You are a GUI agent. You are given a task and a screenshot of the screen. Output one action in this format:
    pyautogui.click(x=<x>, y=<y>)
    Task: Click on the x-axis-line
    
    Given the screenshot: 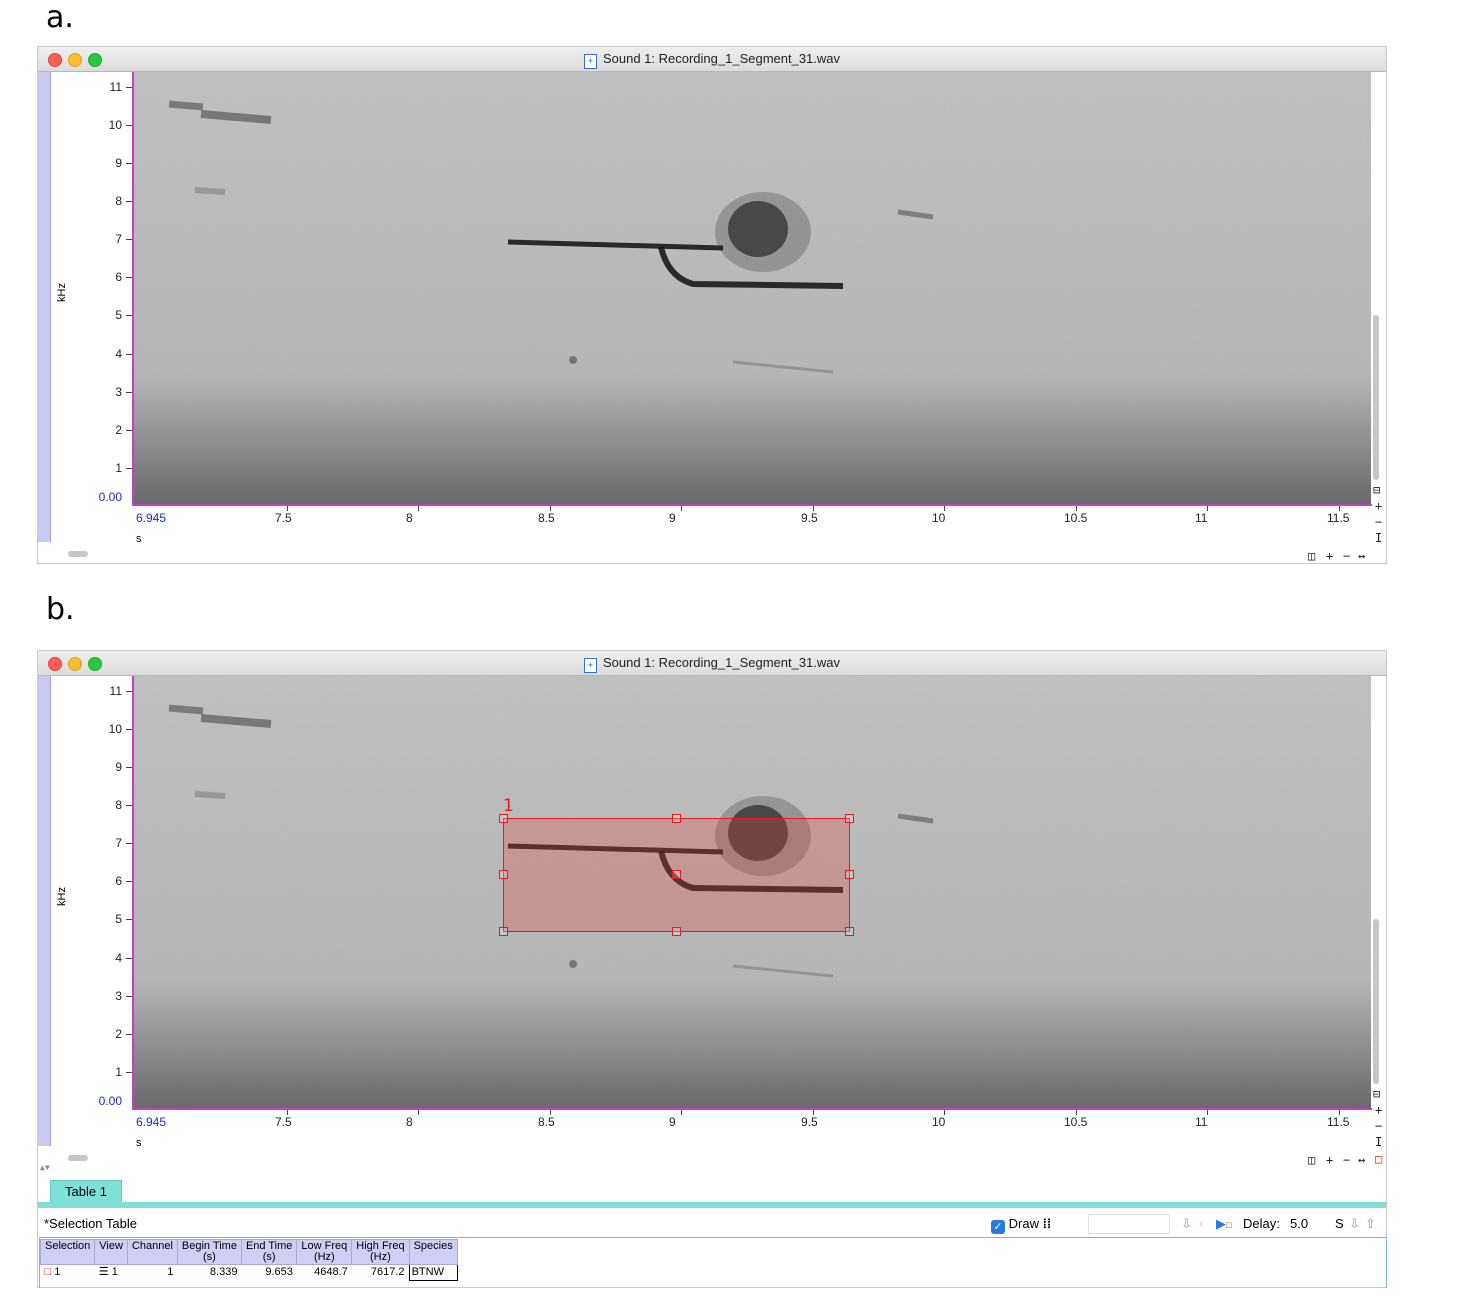 What is the action you would take?
    pyautogui.click(x=752, y=505)
    